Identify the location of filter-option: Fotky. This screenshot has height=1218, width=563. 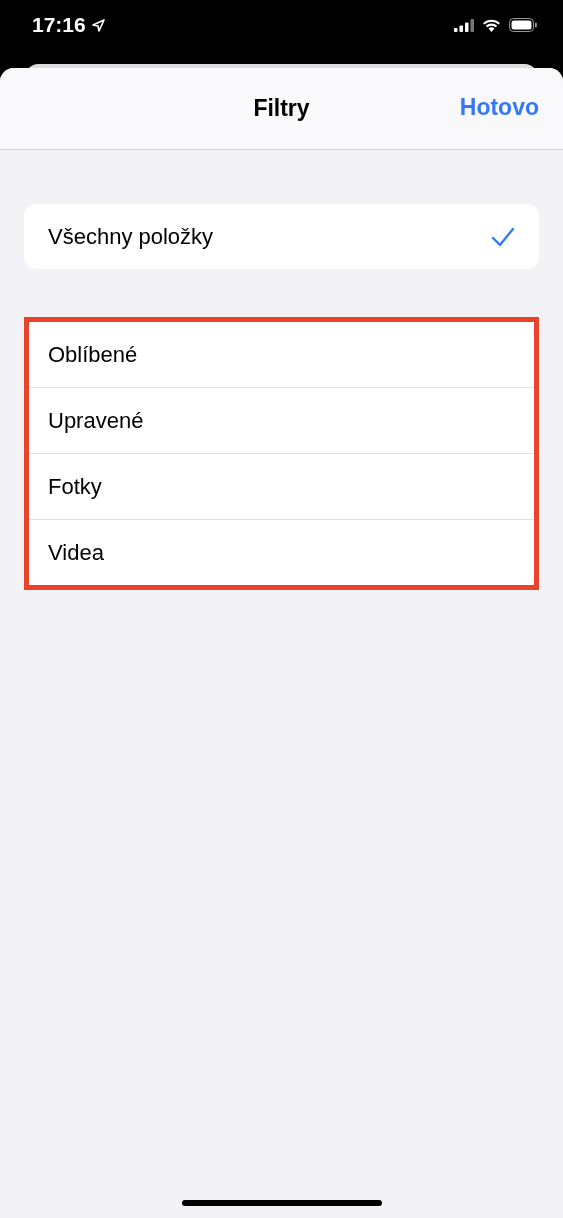
(281, 487).